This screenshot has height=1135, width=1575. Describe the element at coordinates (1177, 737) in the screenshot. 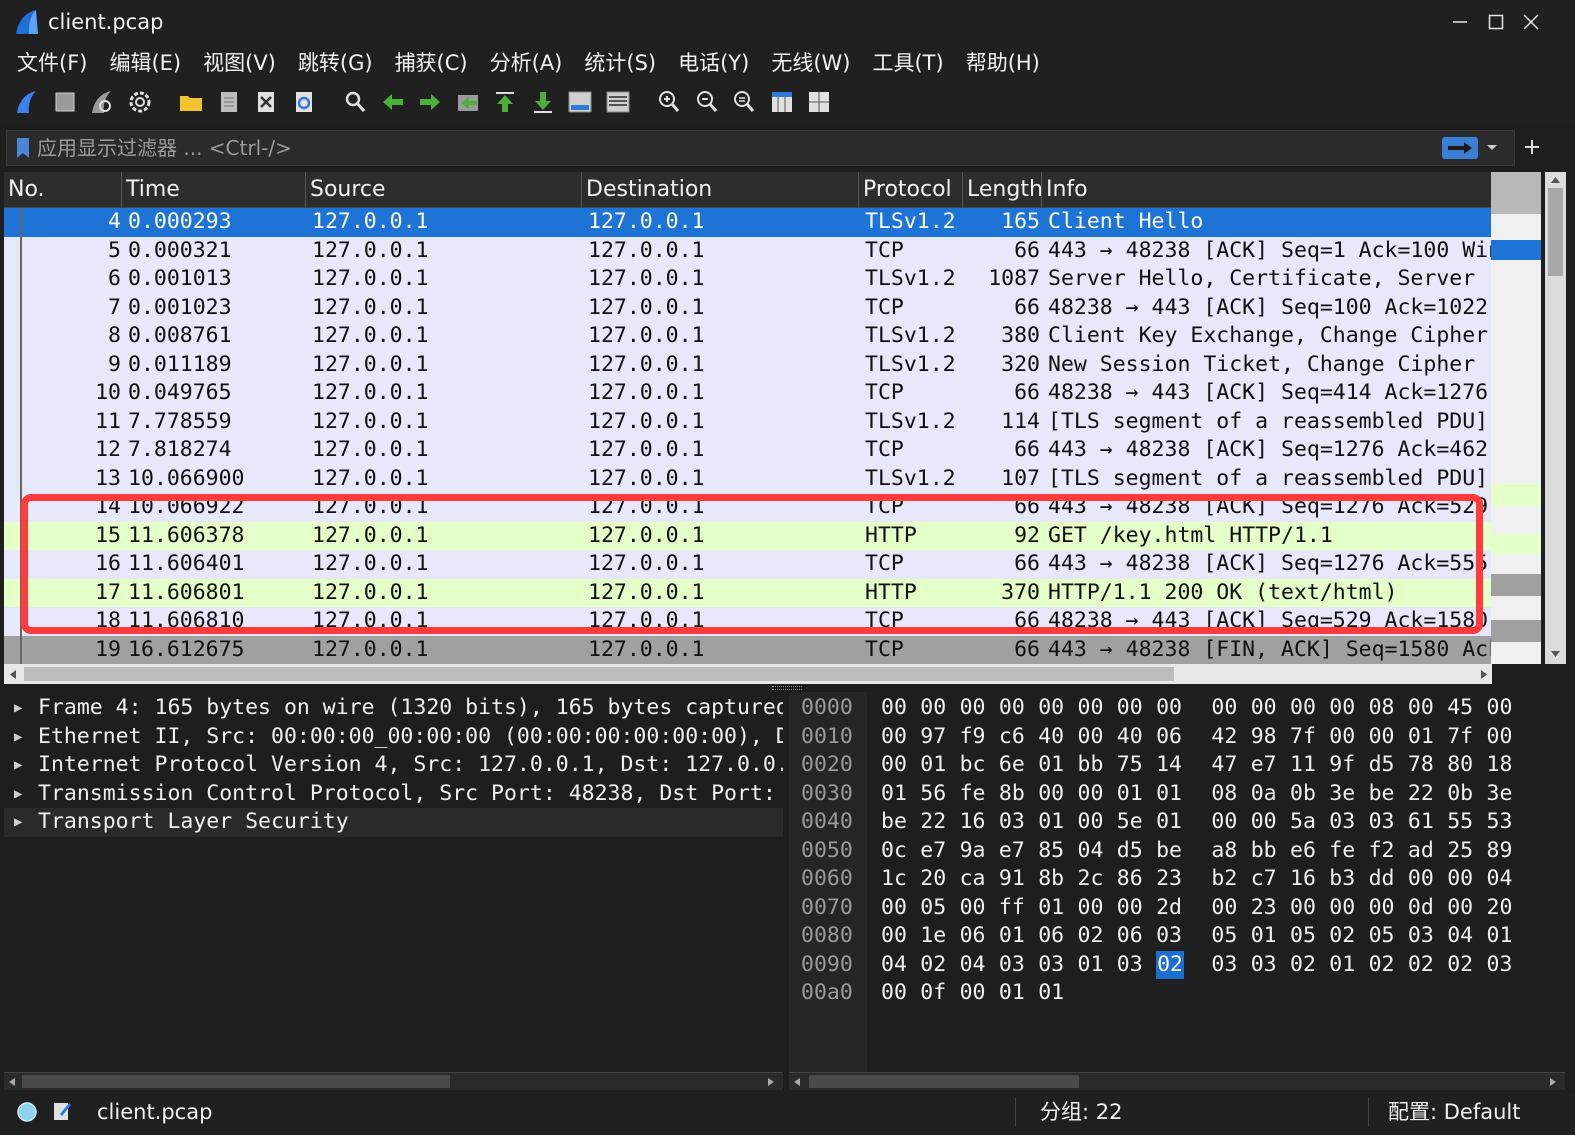

I see `hex-row: 0010 00 97 f9 c6 40 00 40 06 42 98 7f 00 00 01 7f 00` at that location.